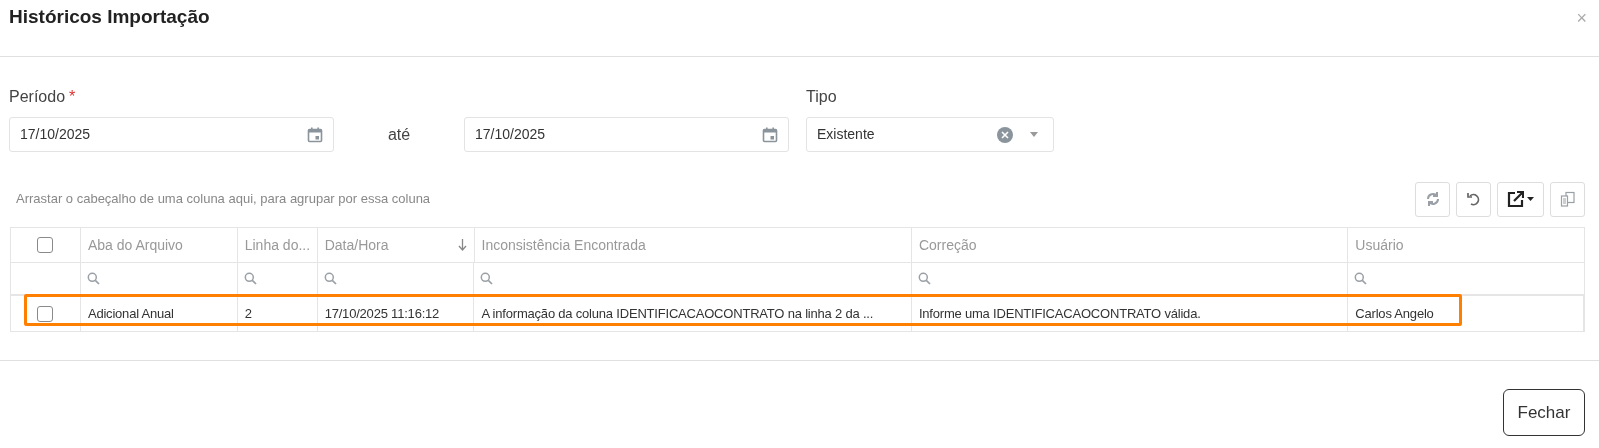 This screenshot has height=448, width=1599. I want to click on column-chooser-button, so click(1567, 199).